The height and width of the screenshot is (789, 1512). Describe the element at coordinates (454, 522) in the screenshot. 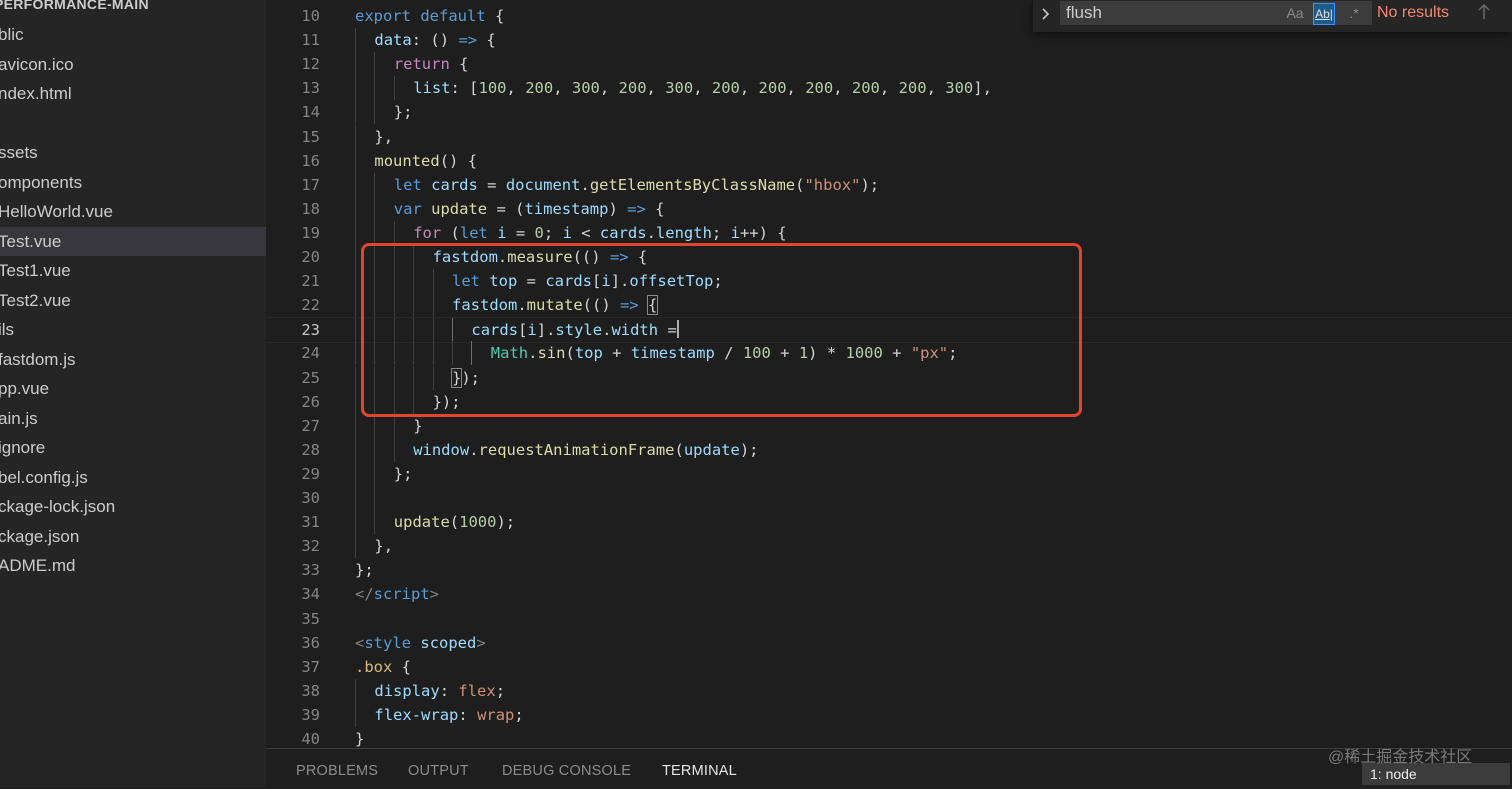

I see `code-token: (` at that location.